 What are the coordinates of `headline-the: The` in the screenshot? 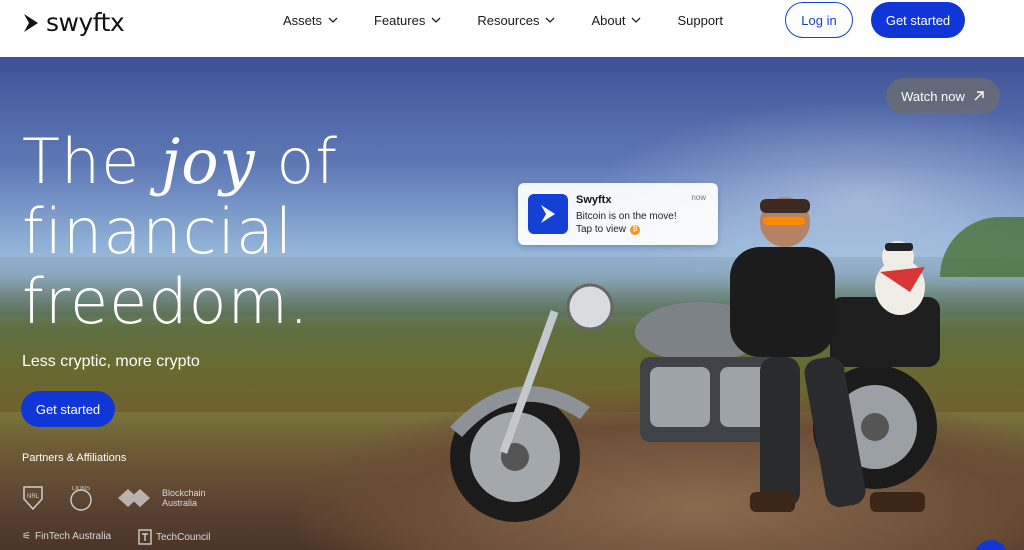 It's located at (81, 161).